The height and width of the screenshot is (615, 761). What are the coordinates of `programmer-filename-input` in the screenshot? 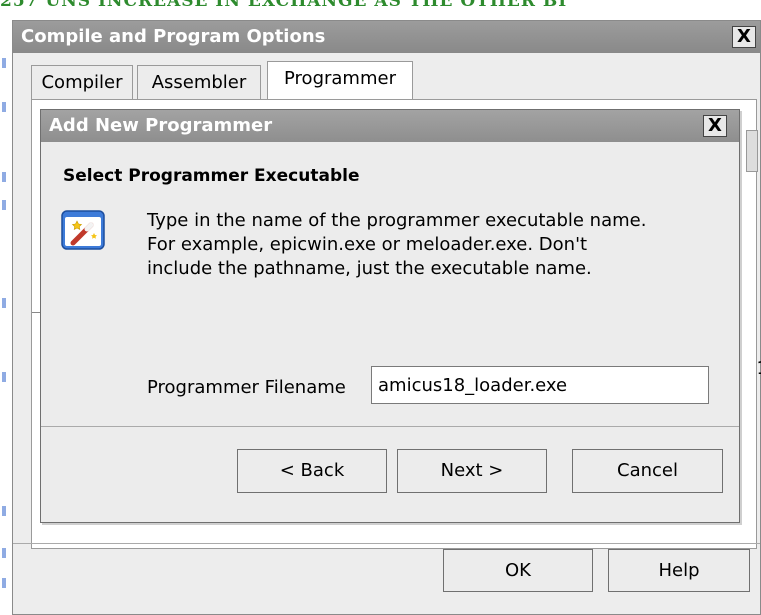 It's located at (540, 385).